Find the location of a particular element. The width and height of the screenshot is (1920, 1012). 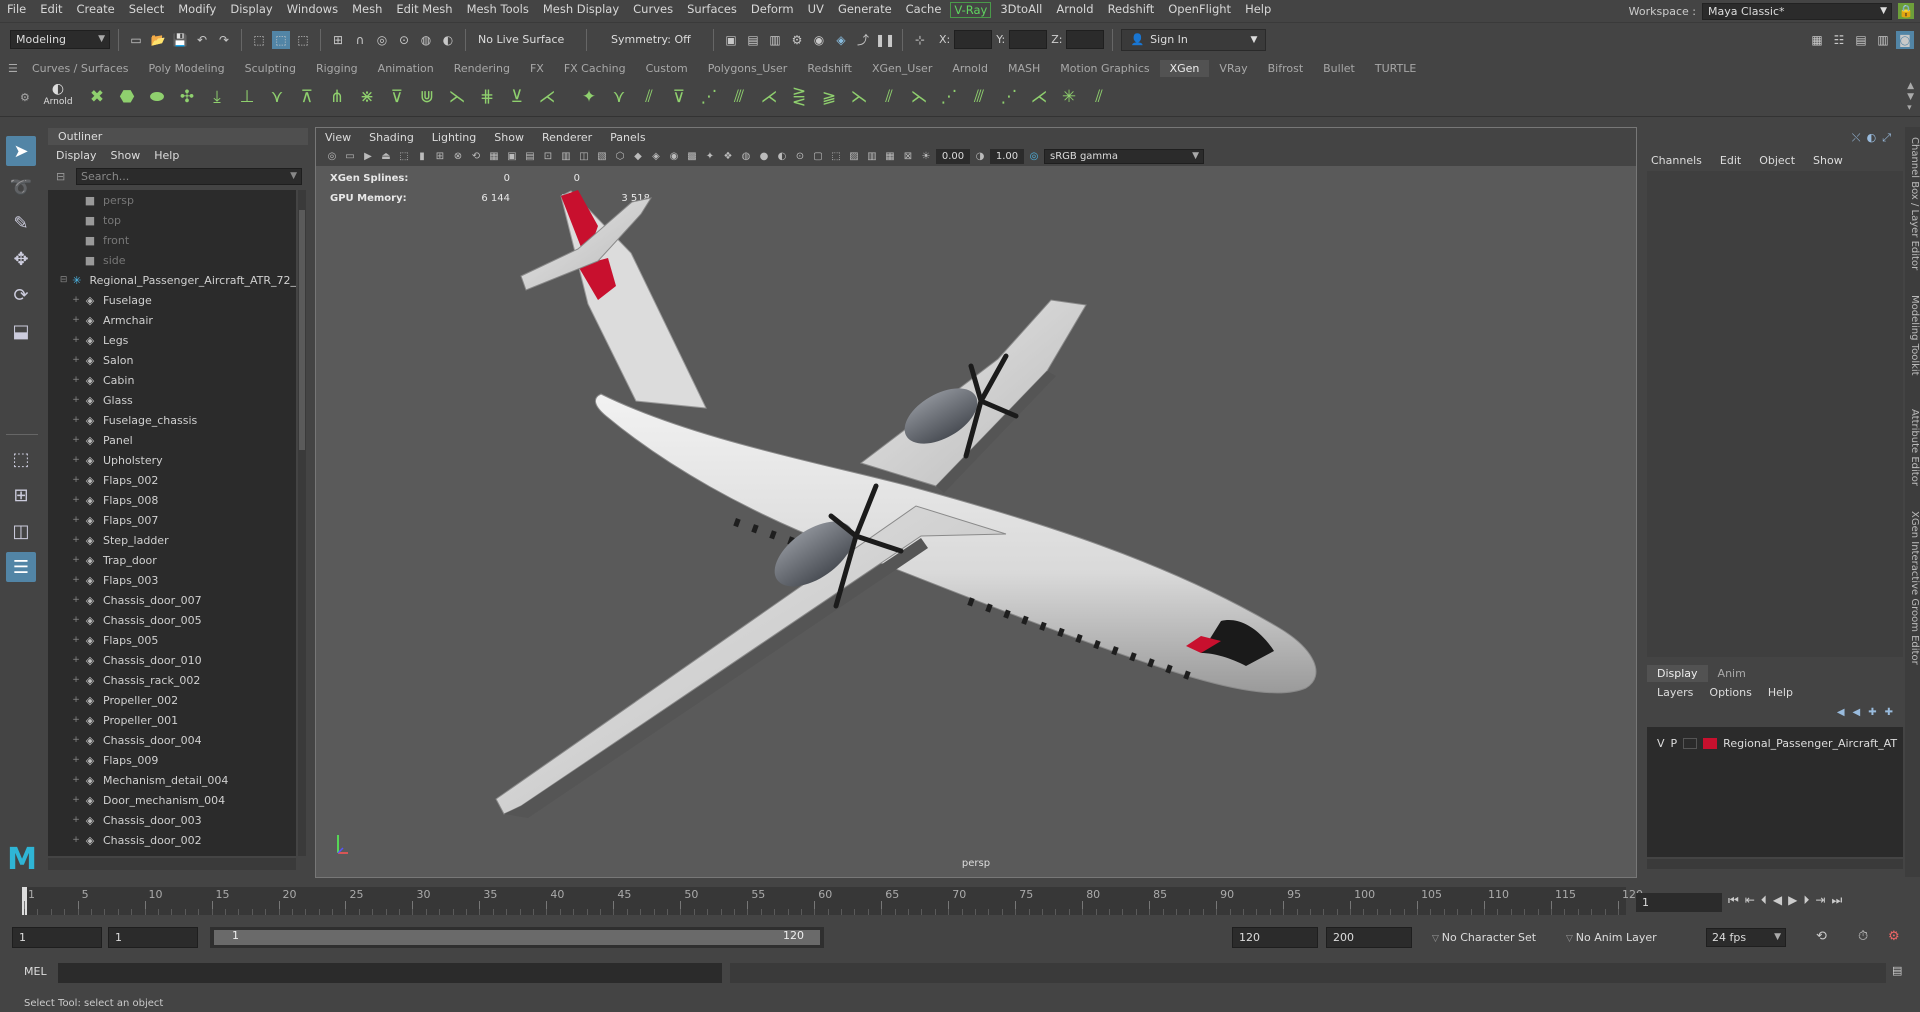

loop-icon: ⟲ is located at coordinates (1821, 936).